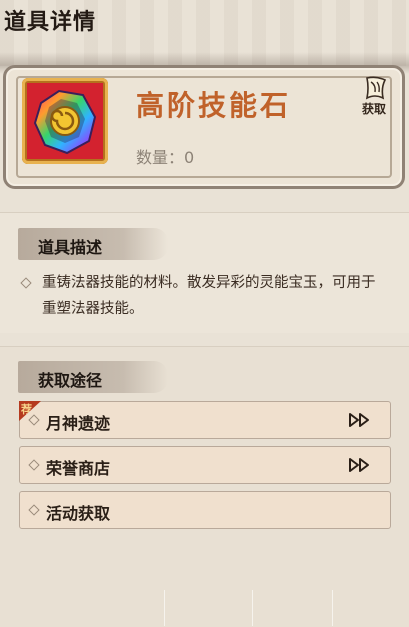  Describe the element at coordinates (50, 22) in the screenshot. I see `page-title: 道具详情` at that location.